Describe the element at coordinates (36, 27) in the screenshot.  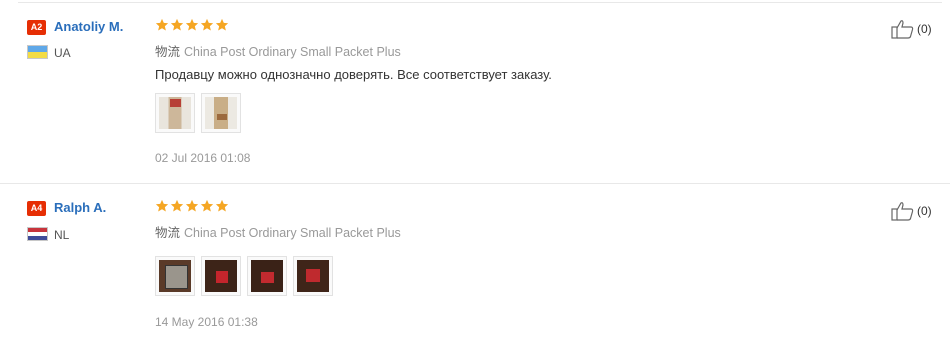
I see `buyer-level-badge: A2` at that location.